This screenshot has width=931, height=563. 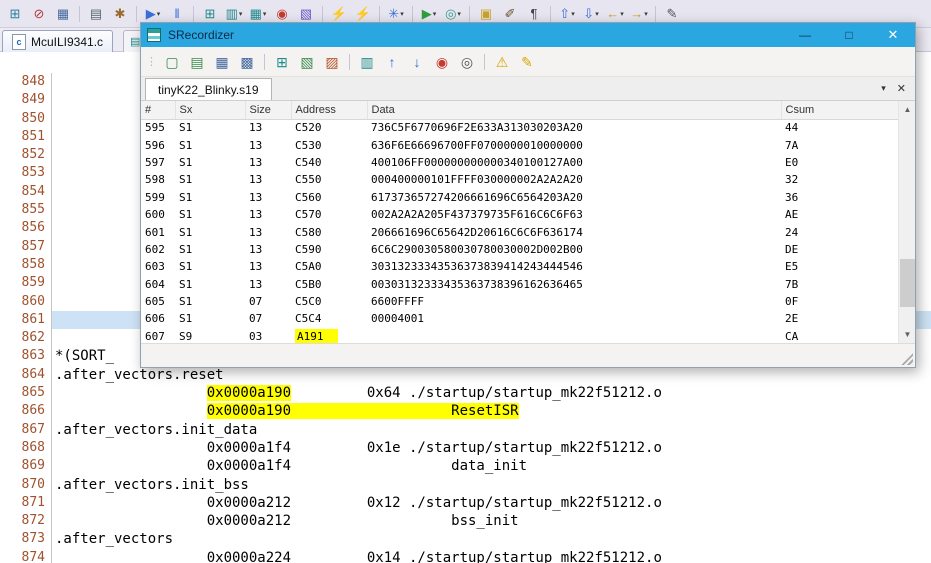 I want to click on record-icon: ◉, so click(x=442, y=62).